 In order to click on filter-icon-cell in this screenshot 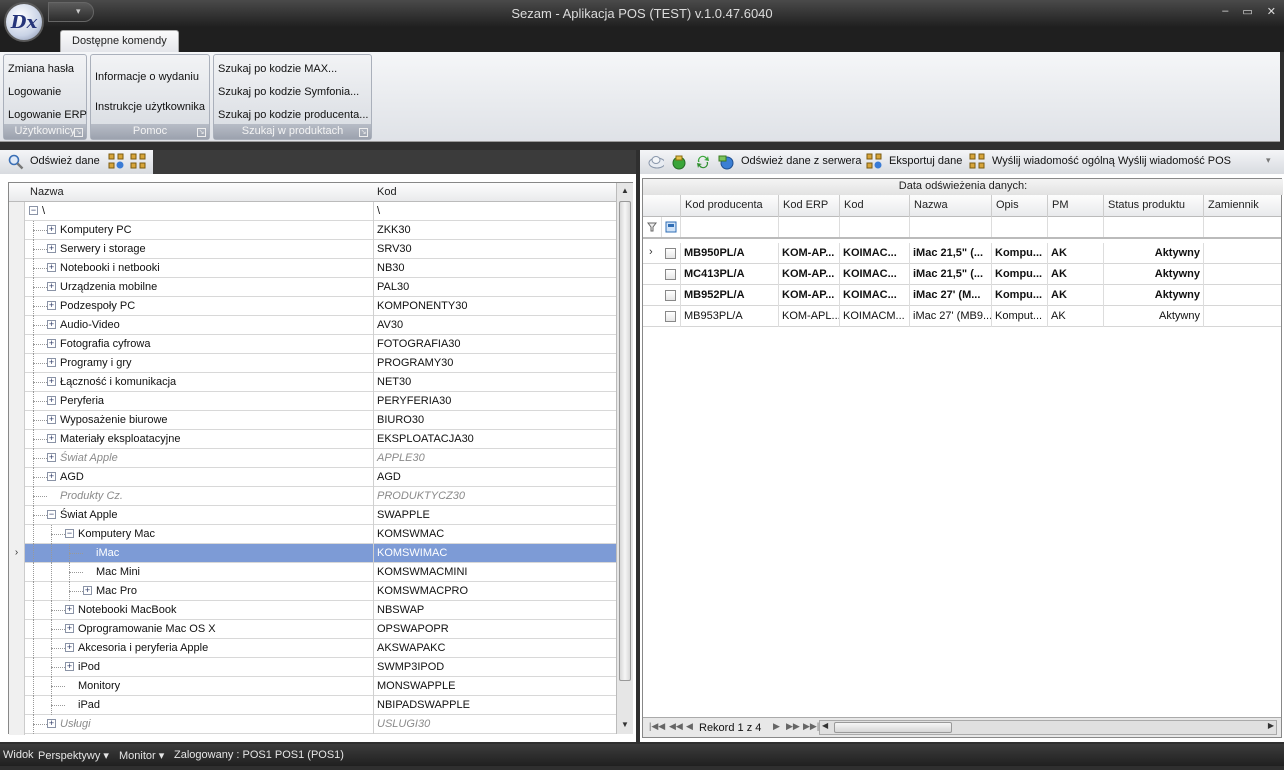, I will do `click(652, 227)`.